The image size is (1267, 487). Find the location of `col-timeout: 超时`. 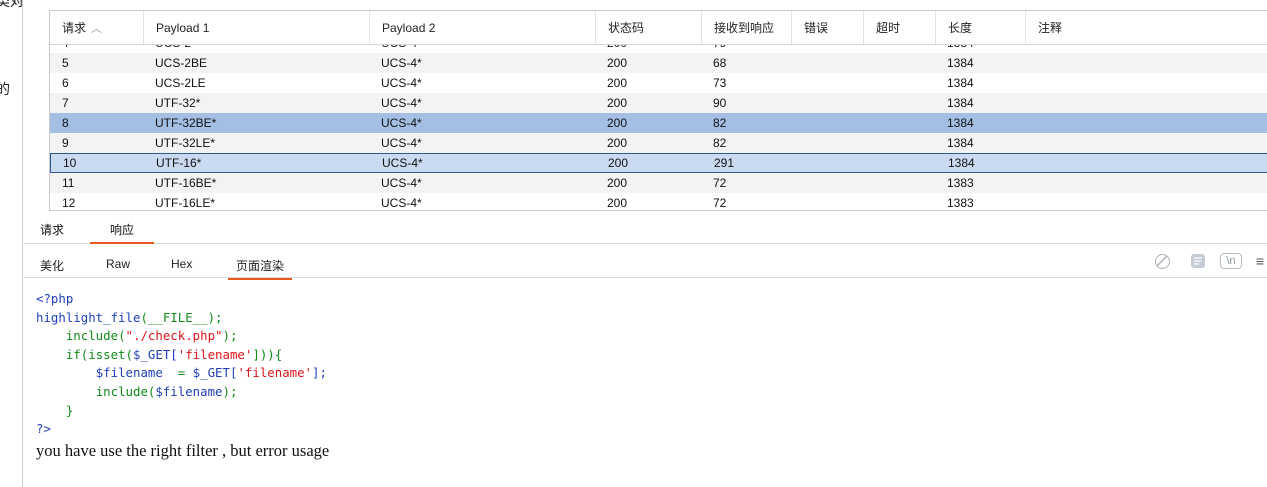

col-timeout: 超时 is located at coordinates (899, 28).